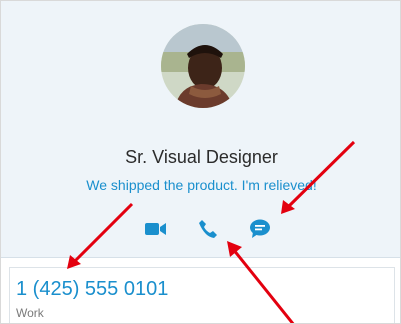 The height and width of the screenshot is (324, 401). I want to click on job-title: Sr. Visual Designer, so click(201, 157).